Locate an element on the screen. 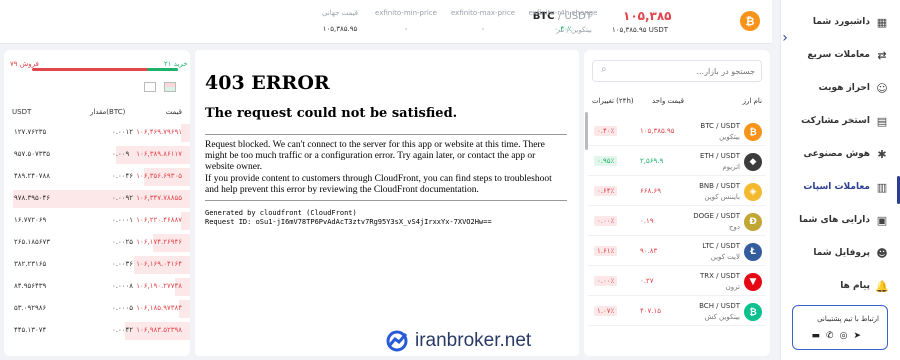 Image resolution: width=900 pixels, height=360 pixels. market-price: ۴۰۷.۱۵ is located at coordinates (651, 311).